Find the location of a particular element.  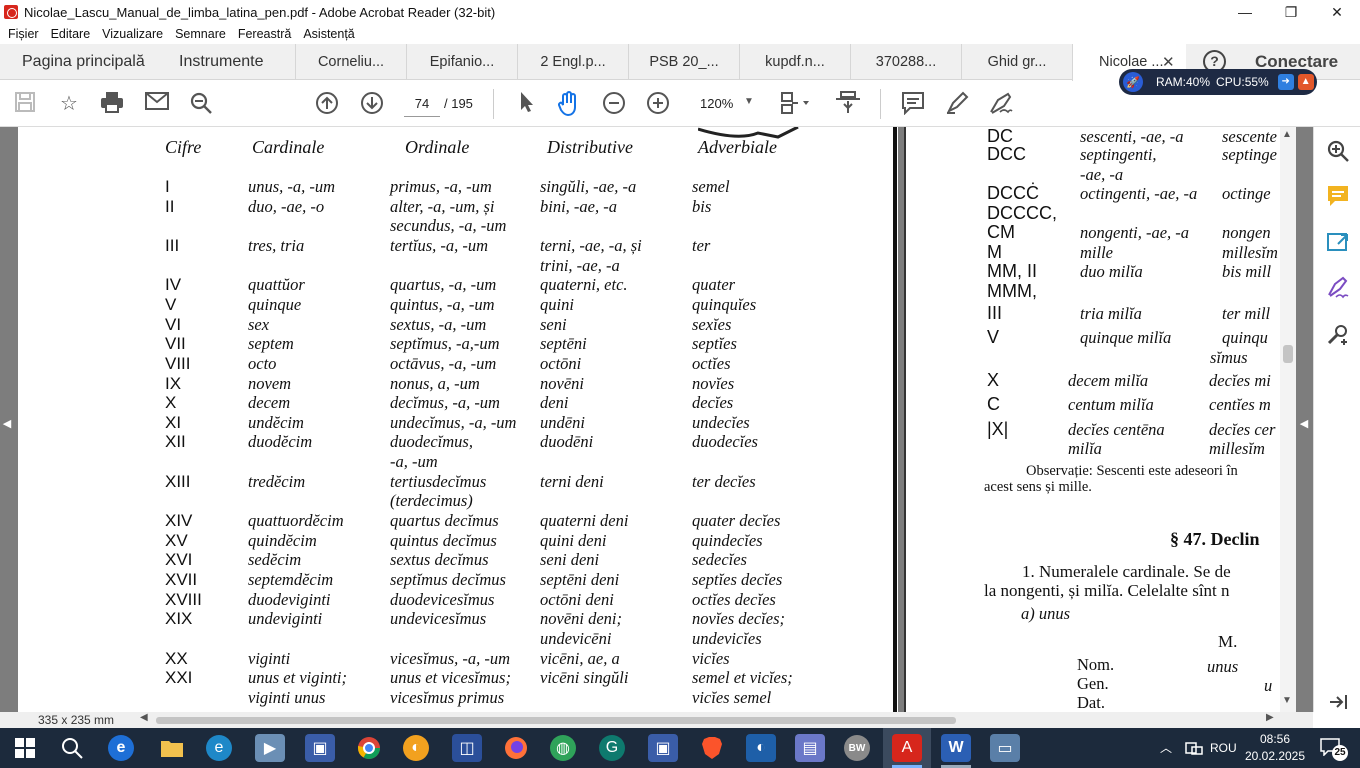

tab-tools: Instrumente is located at coordinates (221, 62).